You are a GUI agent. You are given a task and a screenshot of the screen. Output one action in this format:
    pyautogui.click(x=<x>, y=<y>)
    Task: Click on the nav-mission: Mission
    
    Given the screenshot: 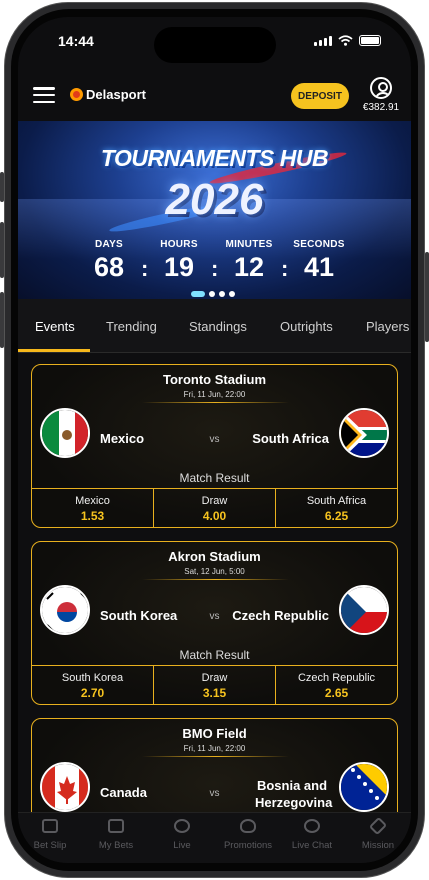 What is the action you would take?
    pyautogui.click(x=377, y=833)
    